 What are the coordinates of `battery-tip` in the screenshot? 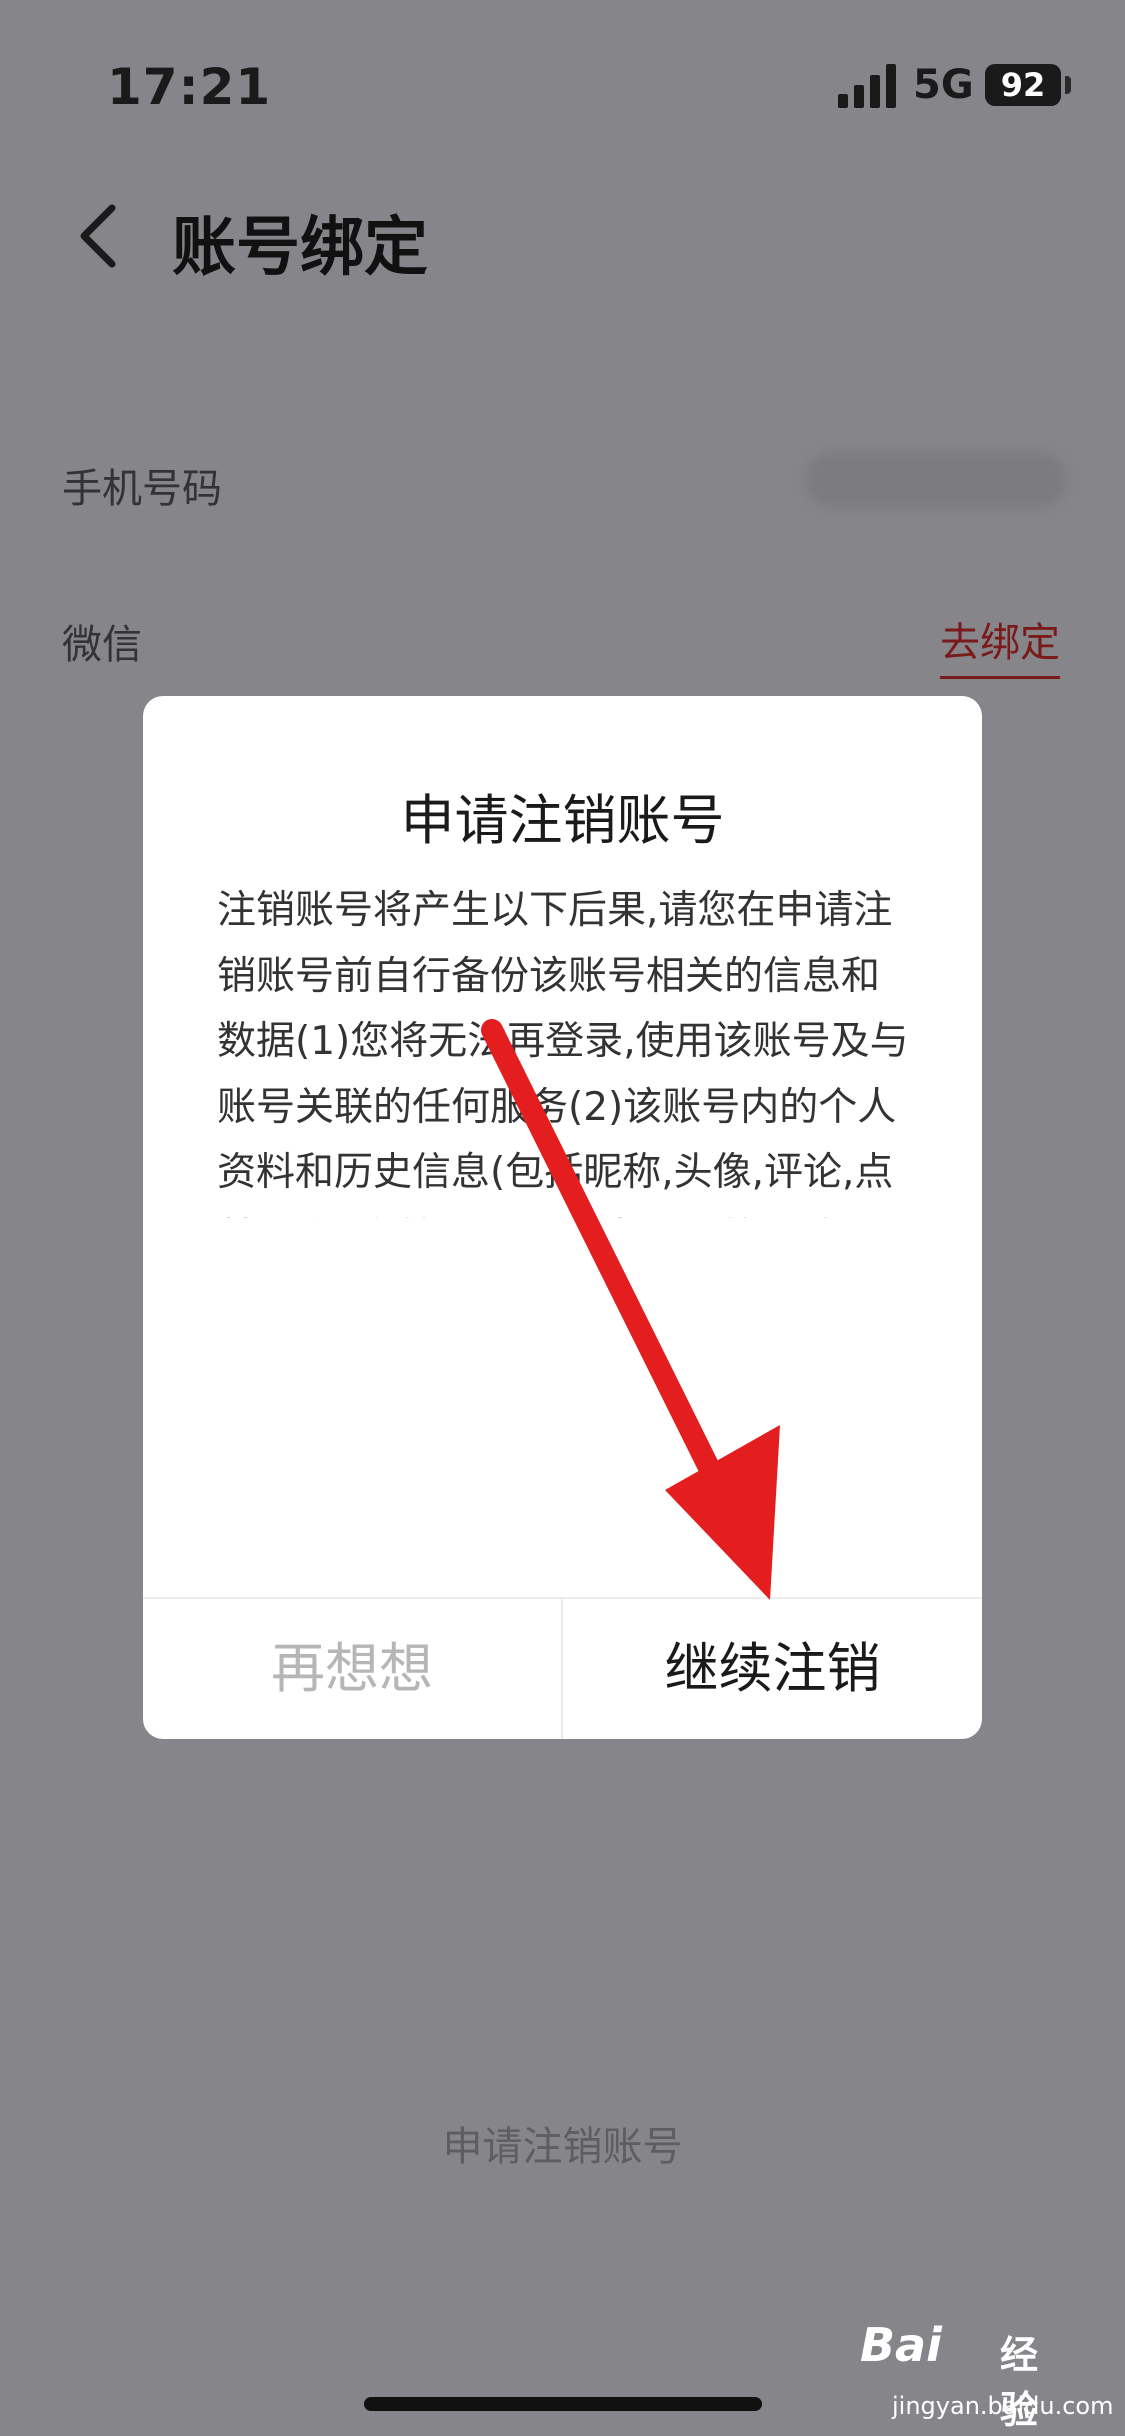 It's located at (1068, 85).